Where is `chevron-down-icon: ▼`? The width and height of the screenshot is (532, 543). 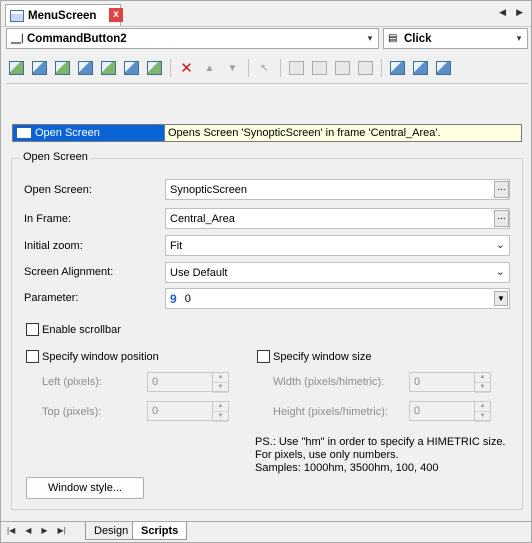 chevron-down-icon: ▼ is located at coordinates (501, 298).